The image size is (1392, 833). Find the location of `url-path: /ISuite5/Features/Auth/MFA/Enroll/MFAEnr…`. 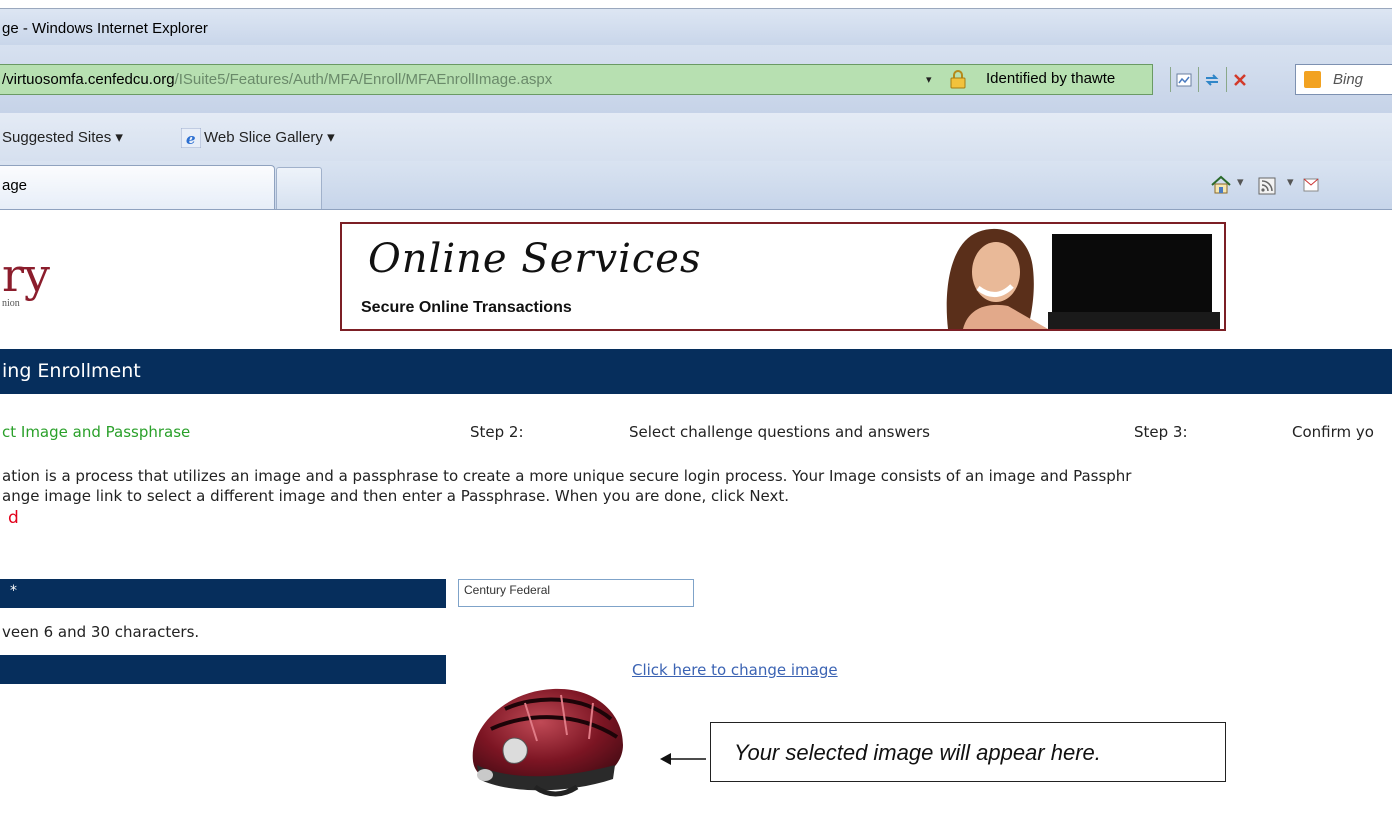

url-path: /ISuite5/Features/Auth/MFA/Enroll/MFAEnr… is located at coordinates (363, 79).